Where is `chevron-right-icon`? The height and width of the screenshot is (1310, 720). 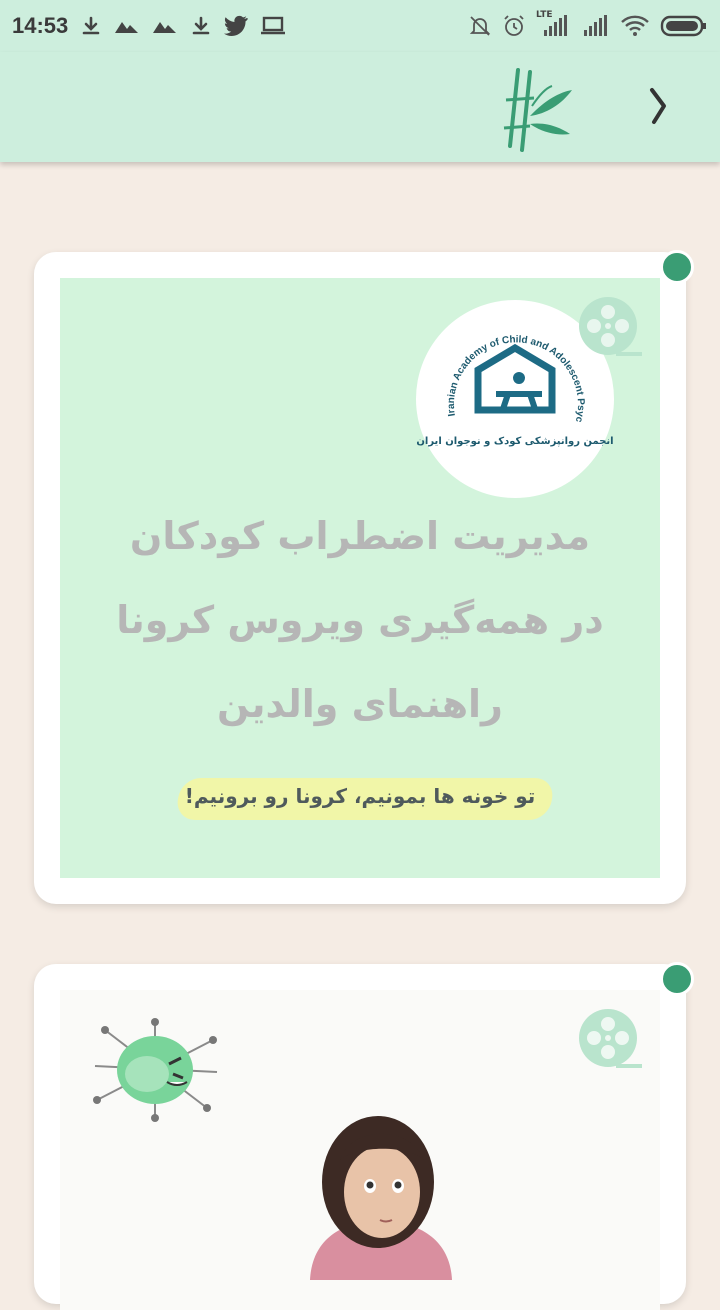
chevron-right-icon is located at coordinates (658, 108).